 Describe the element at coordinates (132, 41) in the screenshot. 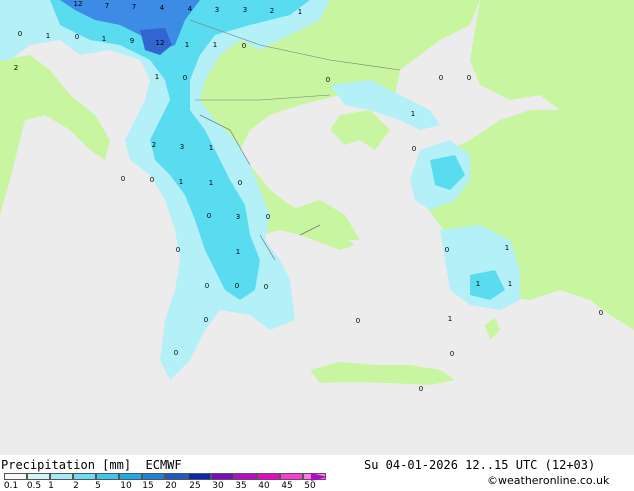

I see `precip-value-label: 9` at that location.